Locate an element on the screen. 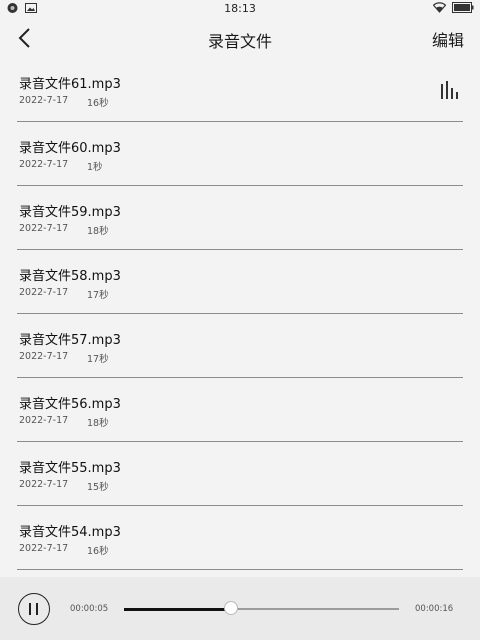 This screenshot has height=640, width=480. recording-duration: 15秒 is located at coordinates (98, 487).